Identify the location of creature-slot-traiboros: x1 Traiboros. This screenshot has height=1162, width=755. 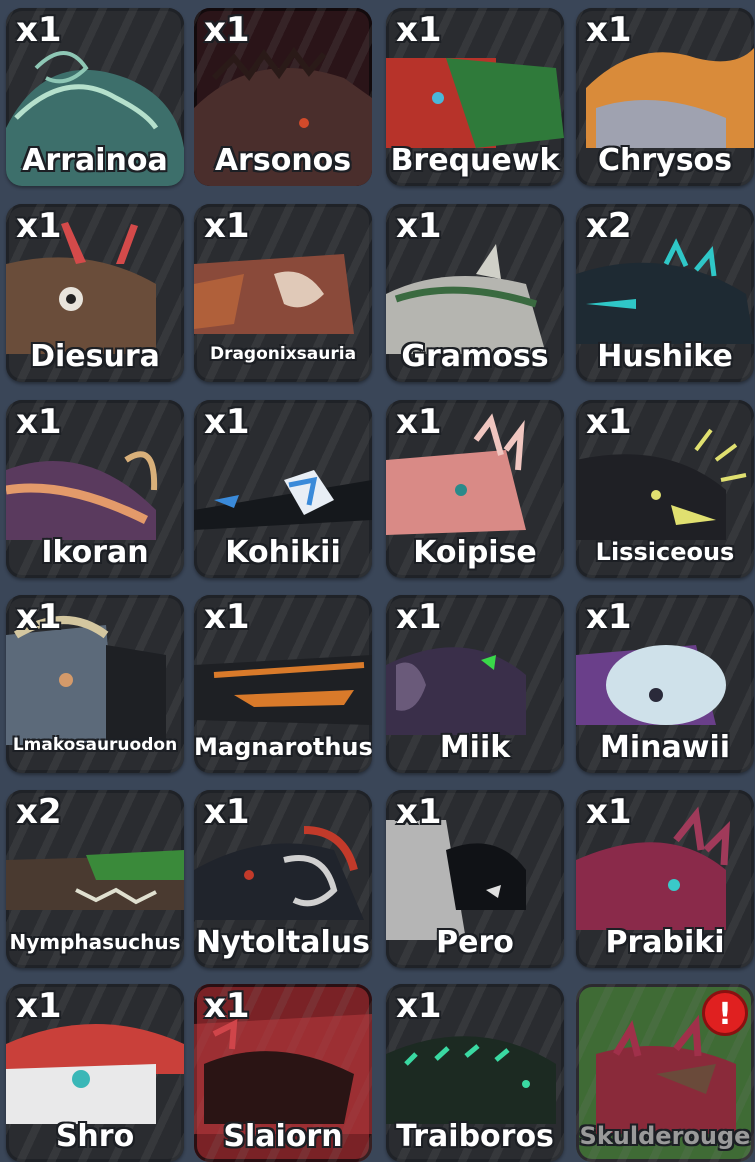
(475, 1073).